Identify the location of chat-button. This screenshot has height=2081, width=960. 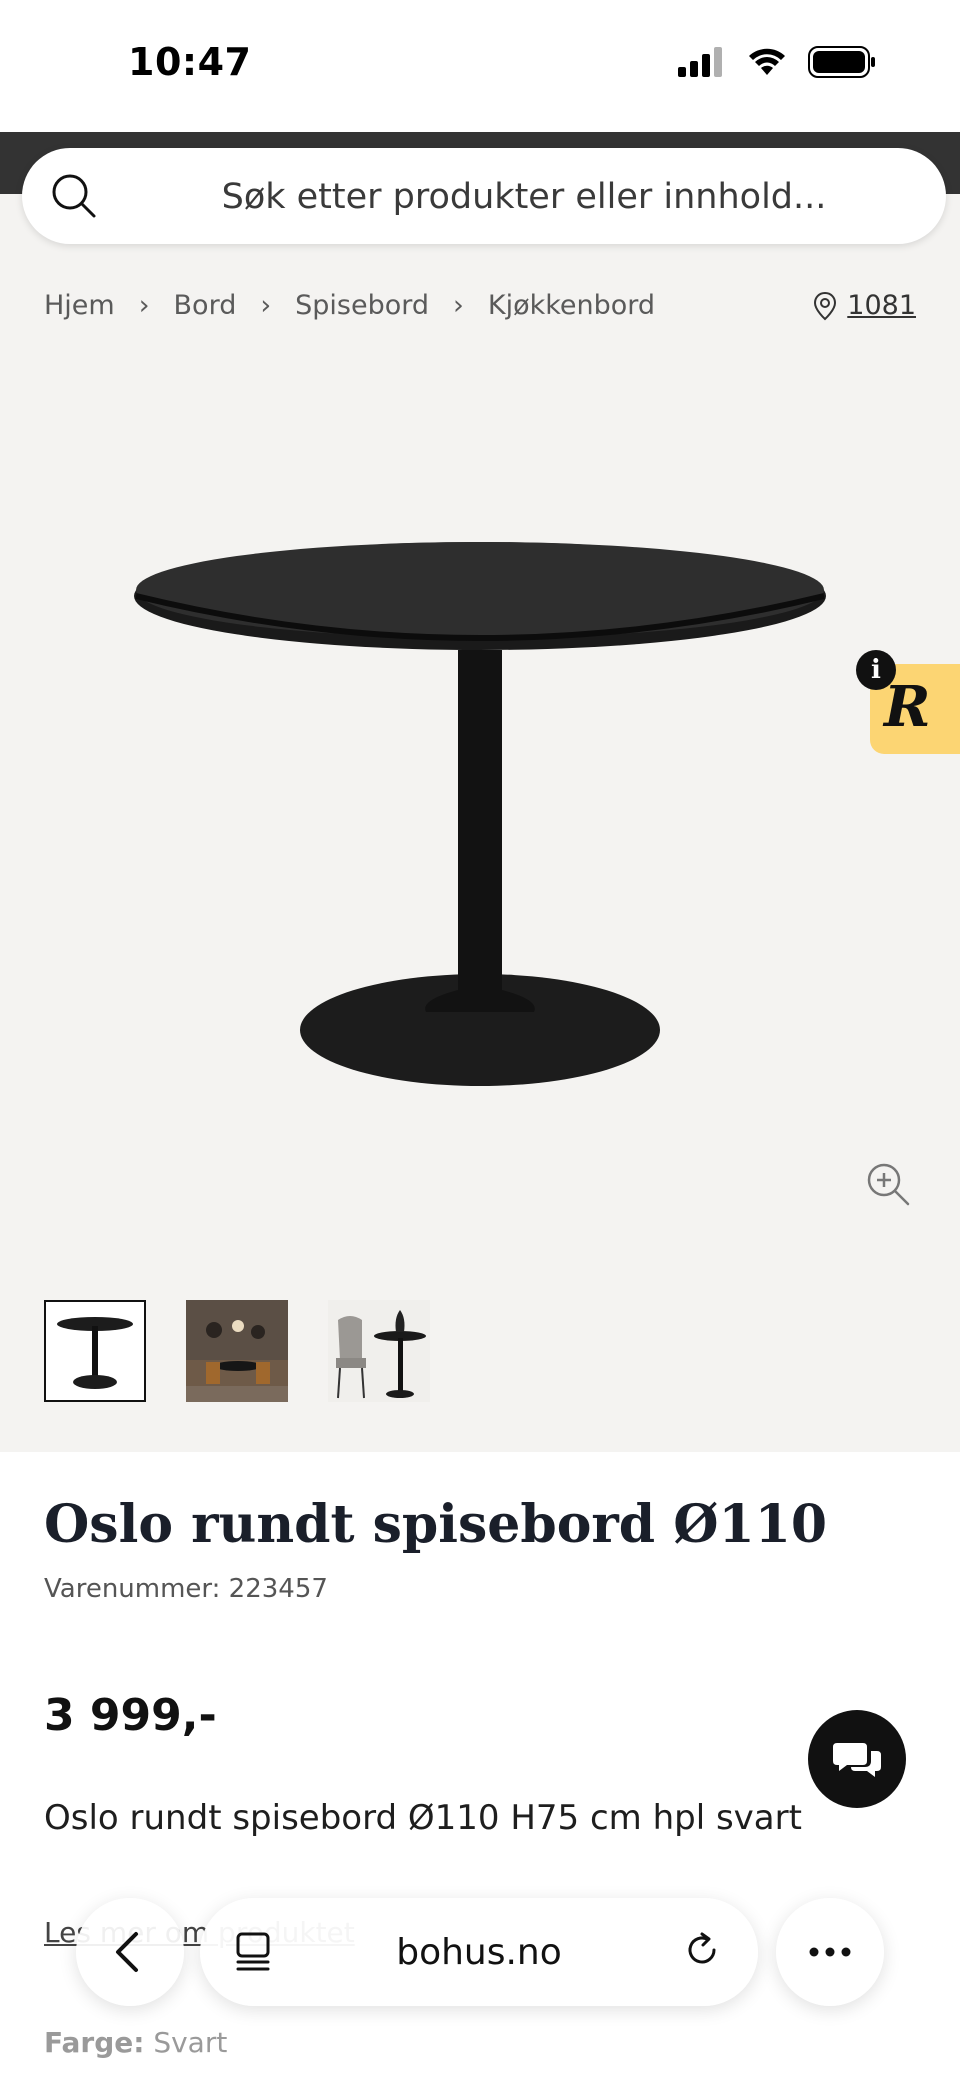
(857, 1759).